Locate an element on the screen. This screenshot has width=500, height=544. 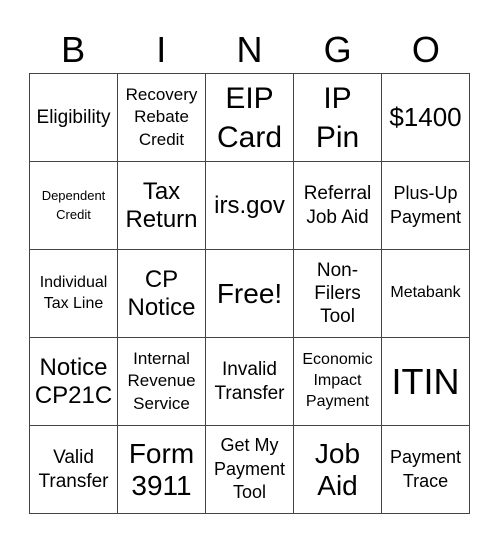
bingo-cell-text: Get My Payment Tool is located at coordinates (249, 469).